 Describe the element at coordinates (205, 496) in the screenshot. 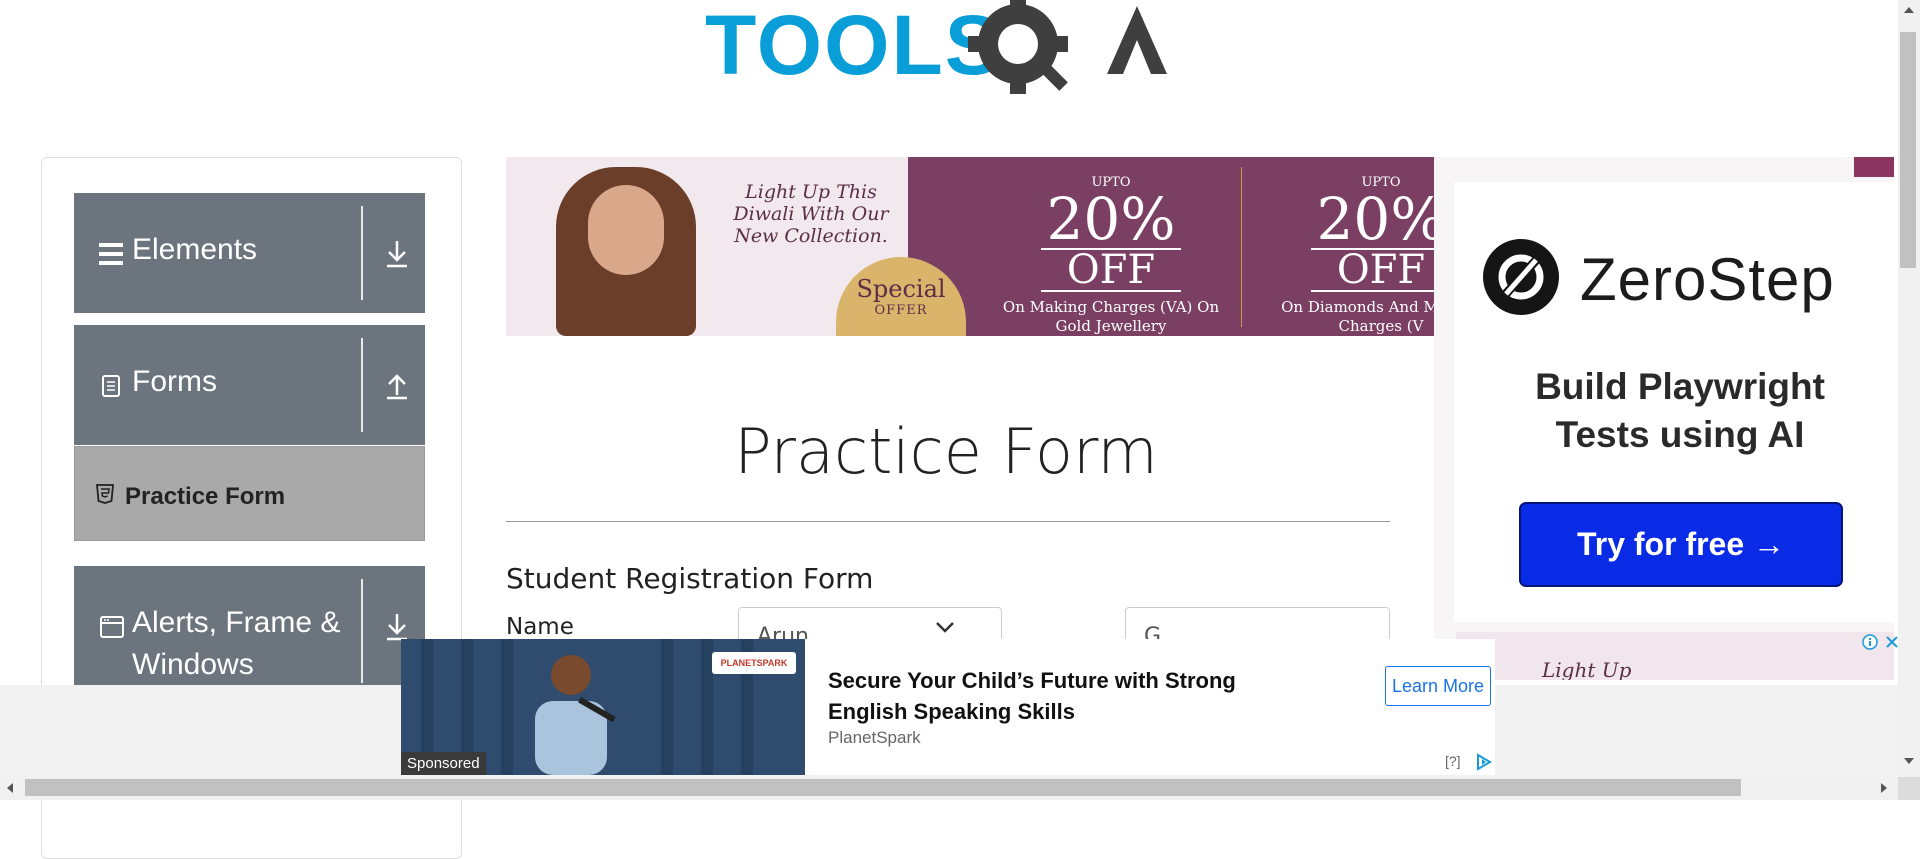

I see `sidebar-item-label: Practice Form` at that location.